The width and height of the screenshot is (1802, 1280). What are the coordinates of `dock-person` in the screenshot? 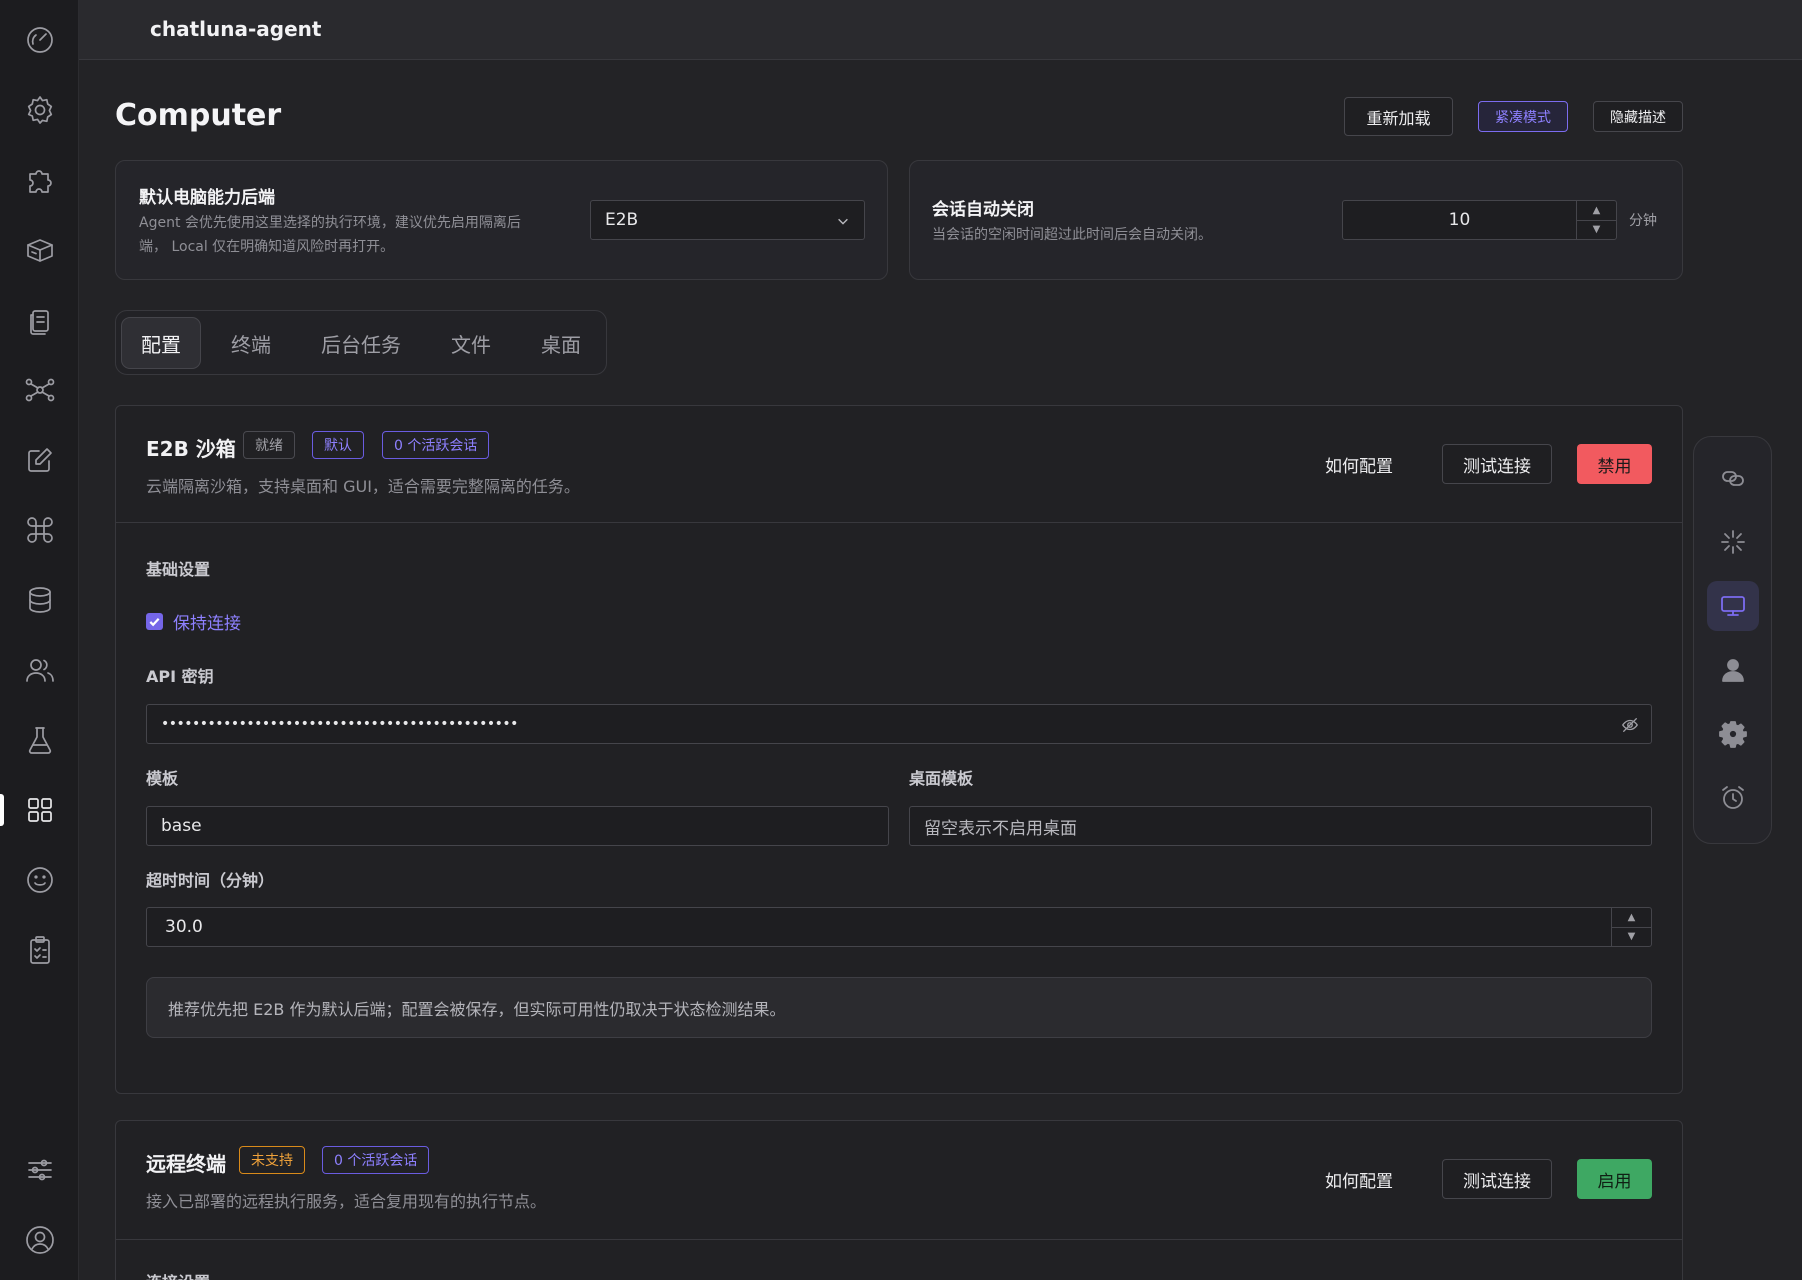 It's located at (1733, 670).